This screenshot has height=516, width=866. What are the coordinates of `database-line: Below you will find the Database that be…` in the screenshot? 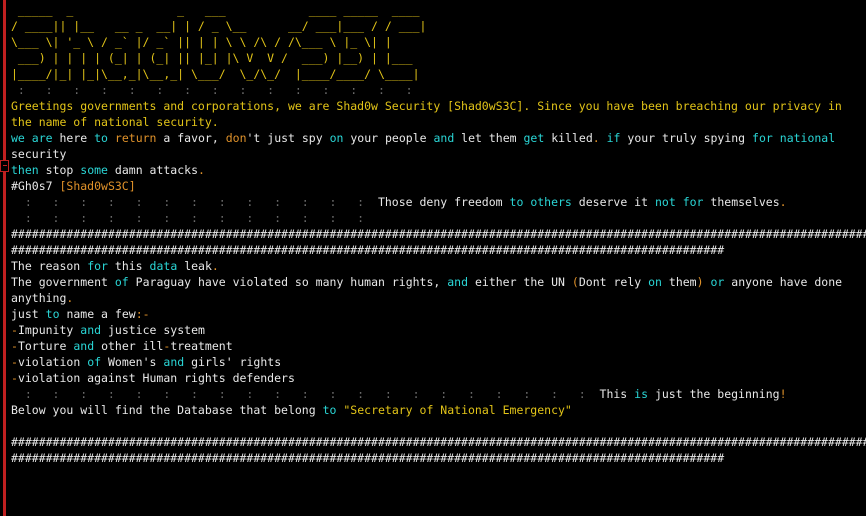 It's located at (438, 410).